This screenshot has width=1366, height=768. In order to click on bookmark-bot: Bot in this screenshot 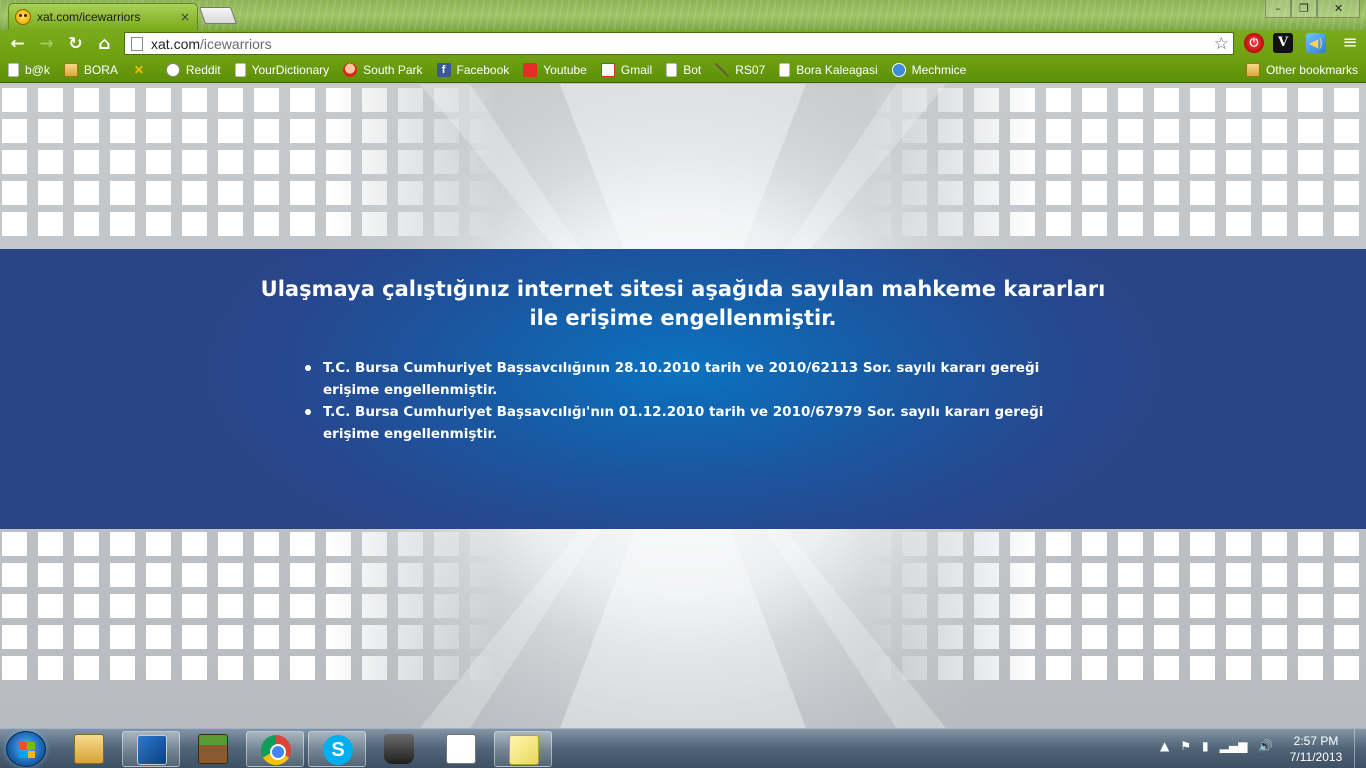, I will do `click(683, 70)`.